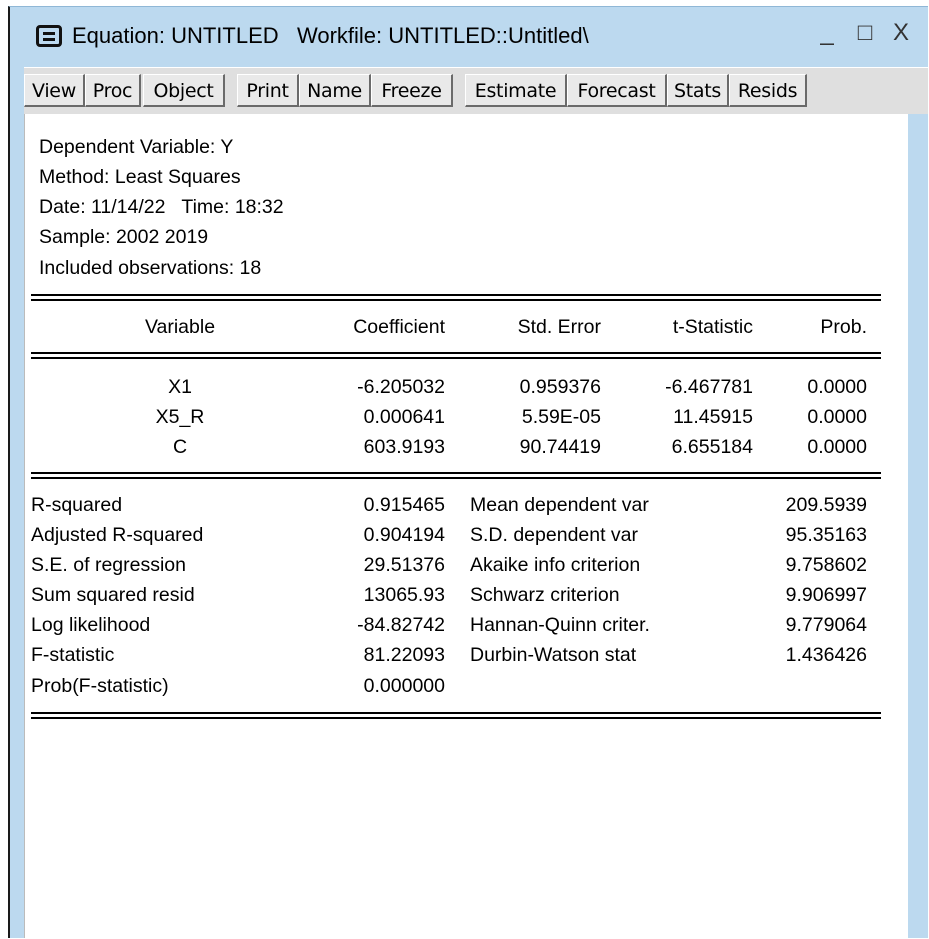  I want to click on stat-label: Prob(F-statistic), so click(100, 686).